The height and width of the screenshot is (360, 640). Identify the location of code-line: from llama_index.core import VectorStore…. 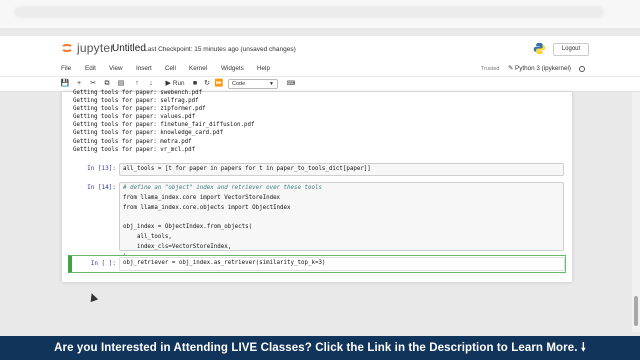
(202, 198).